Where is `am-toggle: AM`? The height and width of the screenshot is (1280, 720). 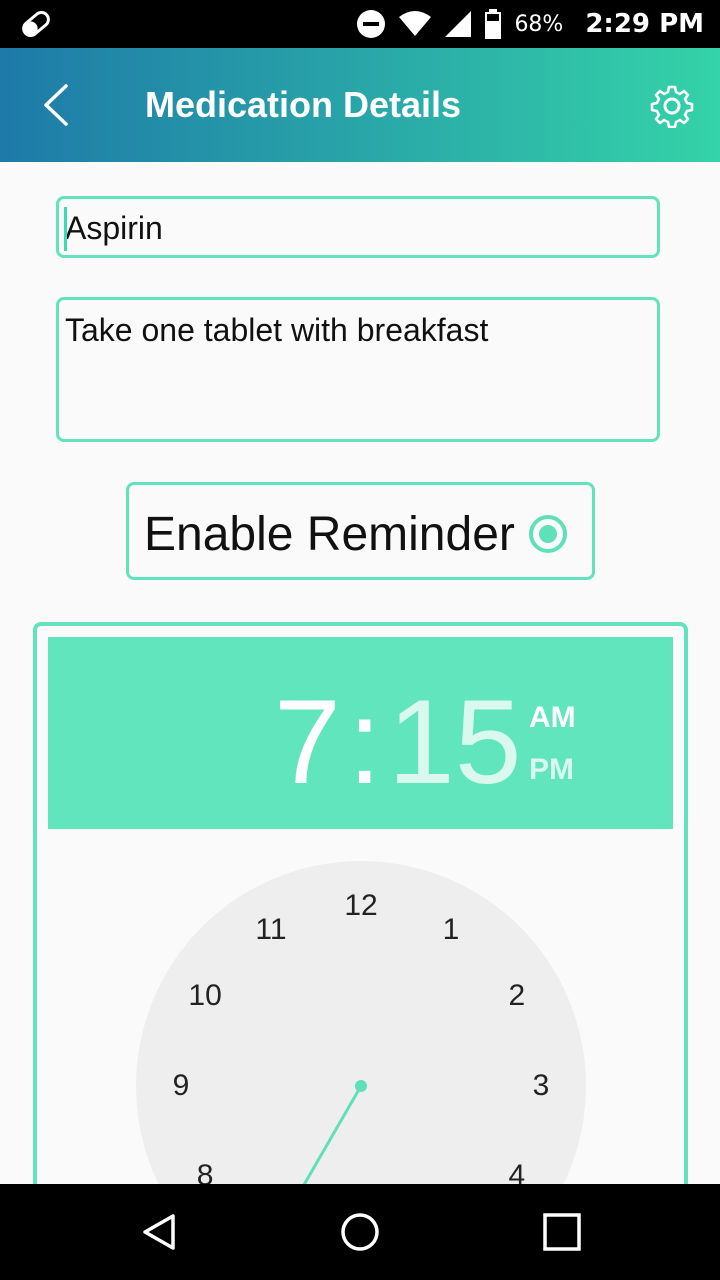 am-toggle: AM is located at coordinates (552, 718).